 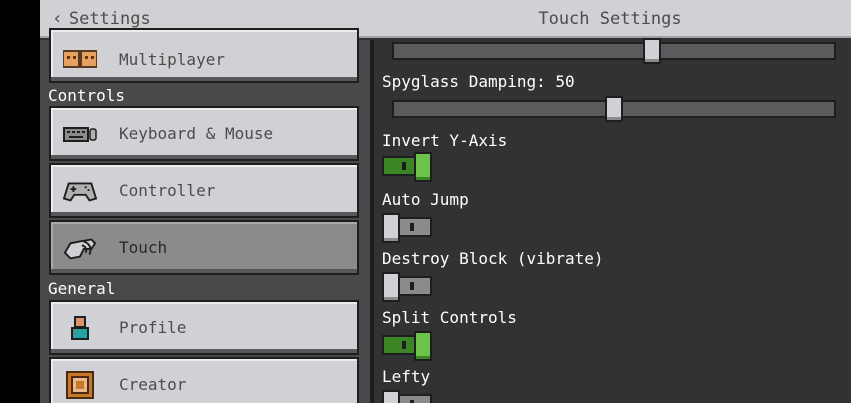 I want to click on sidebar-item-label: Profile, so click(x=153, y=327).